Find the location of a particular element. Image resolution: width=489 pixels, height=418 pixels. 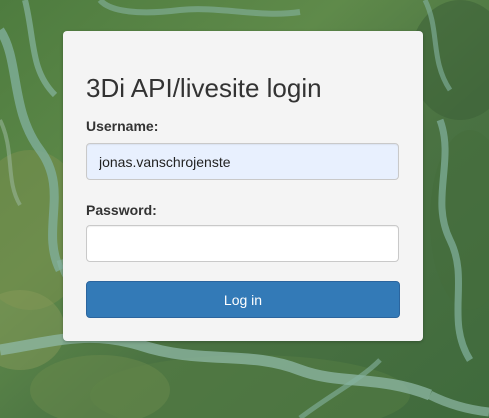

password-label: Password: is located at coordinates (121, 210).